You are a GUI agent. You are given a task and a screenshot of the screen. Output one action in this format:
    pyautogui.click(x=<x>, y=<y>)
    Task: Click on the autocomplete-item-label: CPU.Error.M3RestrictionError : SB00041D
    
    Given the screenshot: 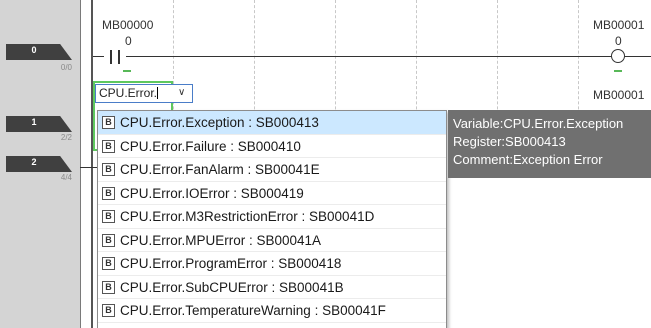 What is the action you would take?
    pyautogui.click(x=247, y=216)
    